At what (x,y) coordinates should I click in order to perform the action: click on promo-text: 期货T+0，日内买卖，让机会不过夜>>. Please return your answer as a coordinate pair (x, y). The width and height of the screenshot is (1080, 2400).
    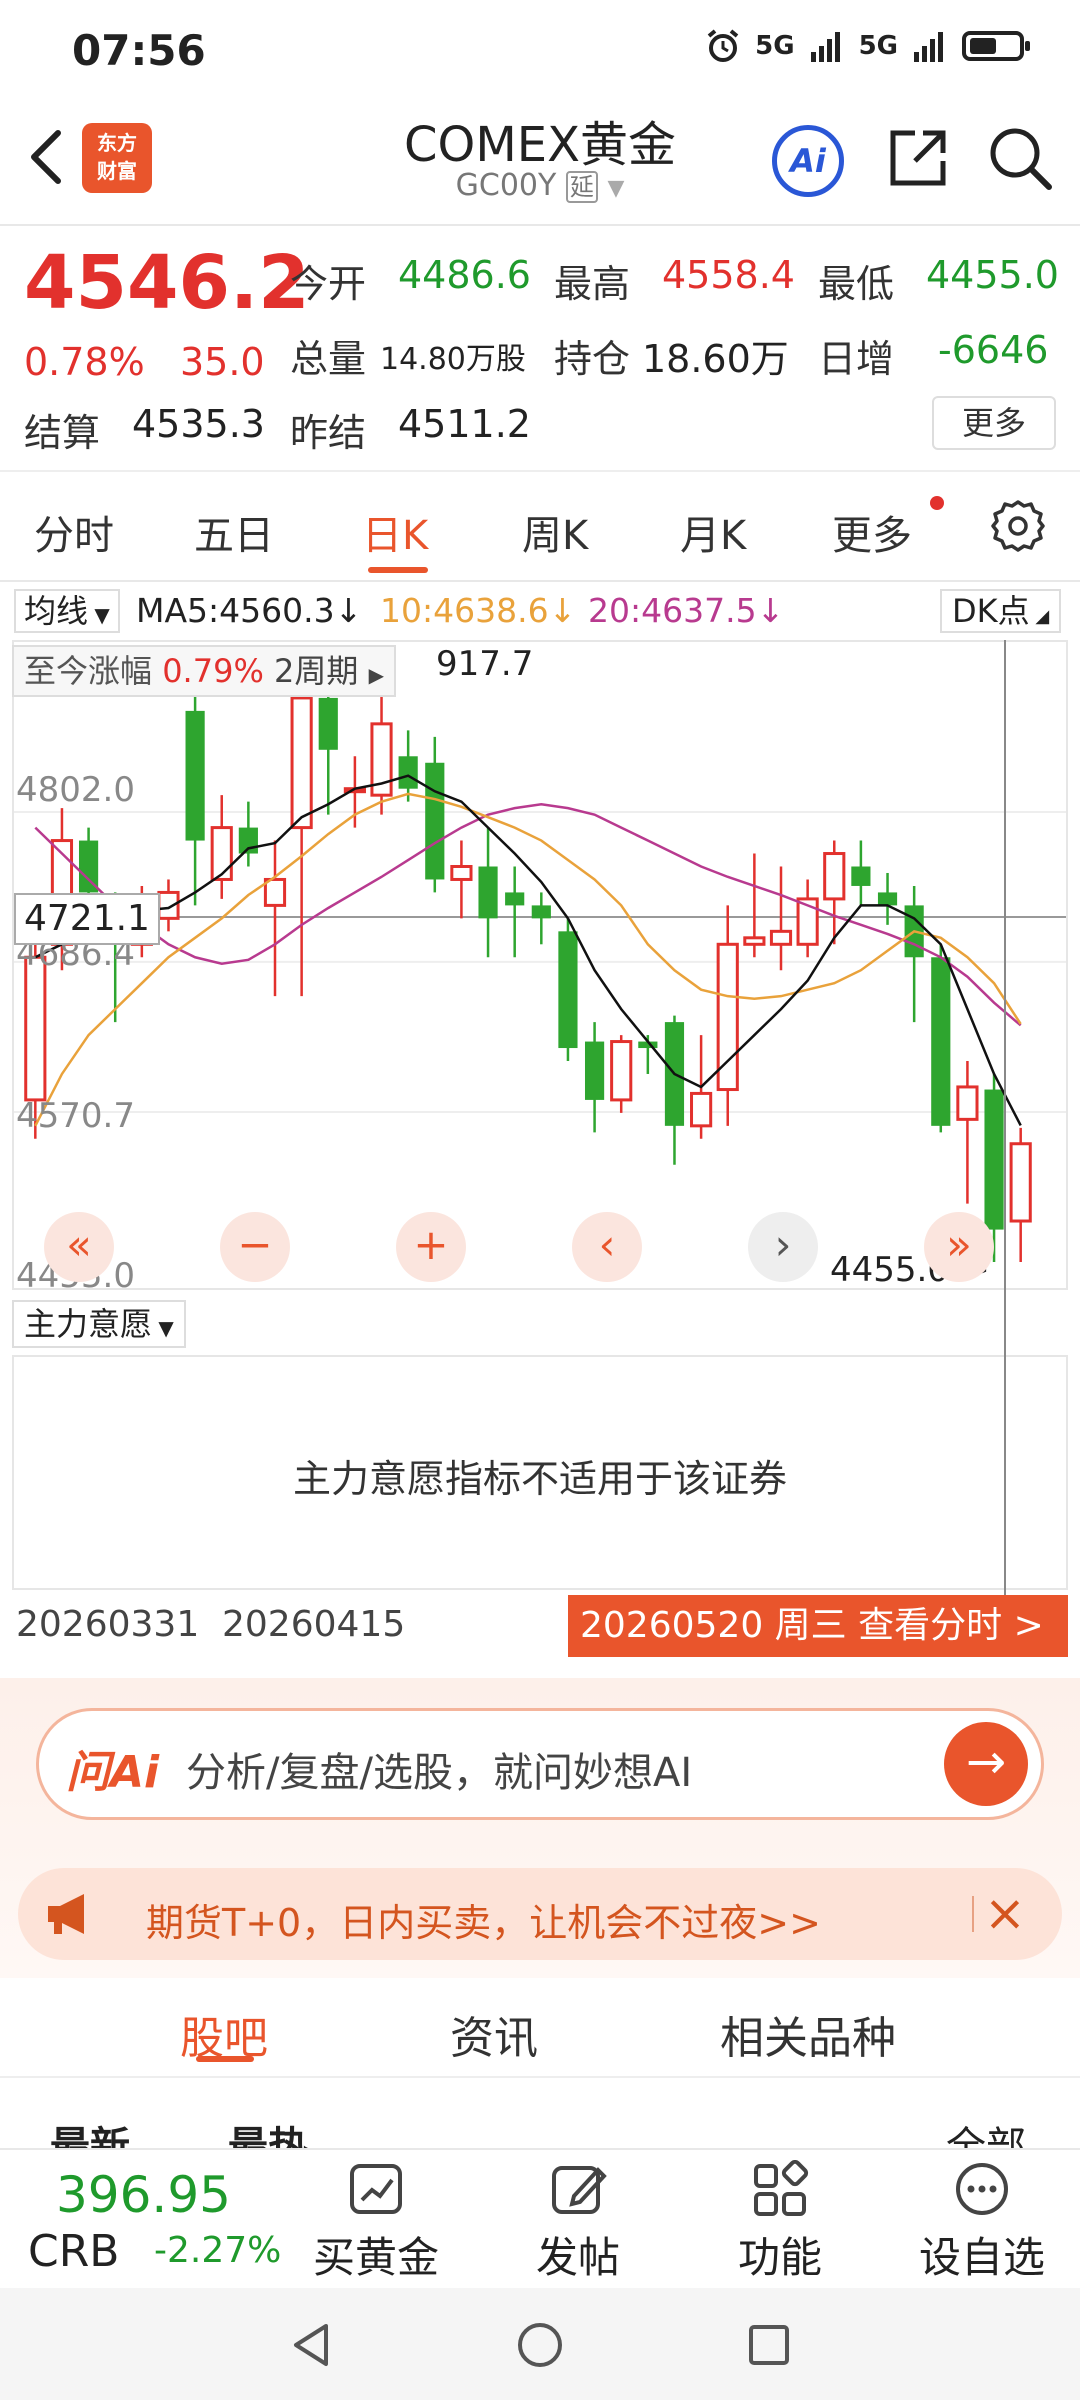
    Looking at the image, I should click on (483, 1923).